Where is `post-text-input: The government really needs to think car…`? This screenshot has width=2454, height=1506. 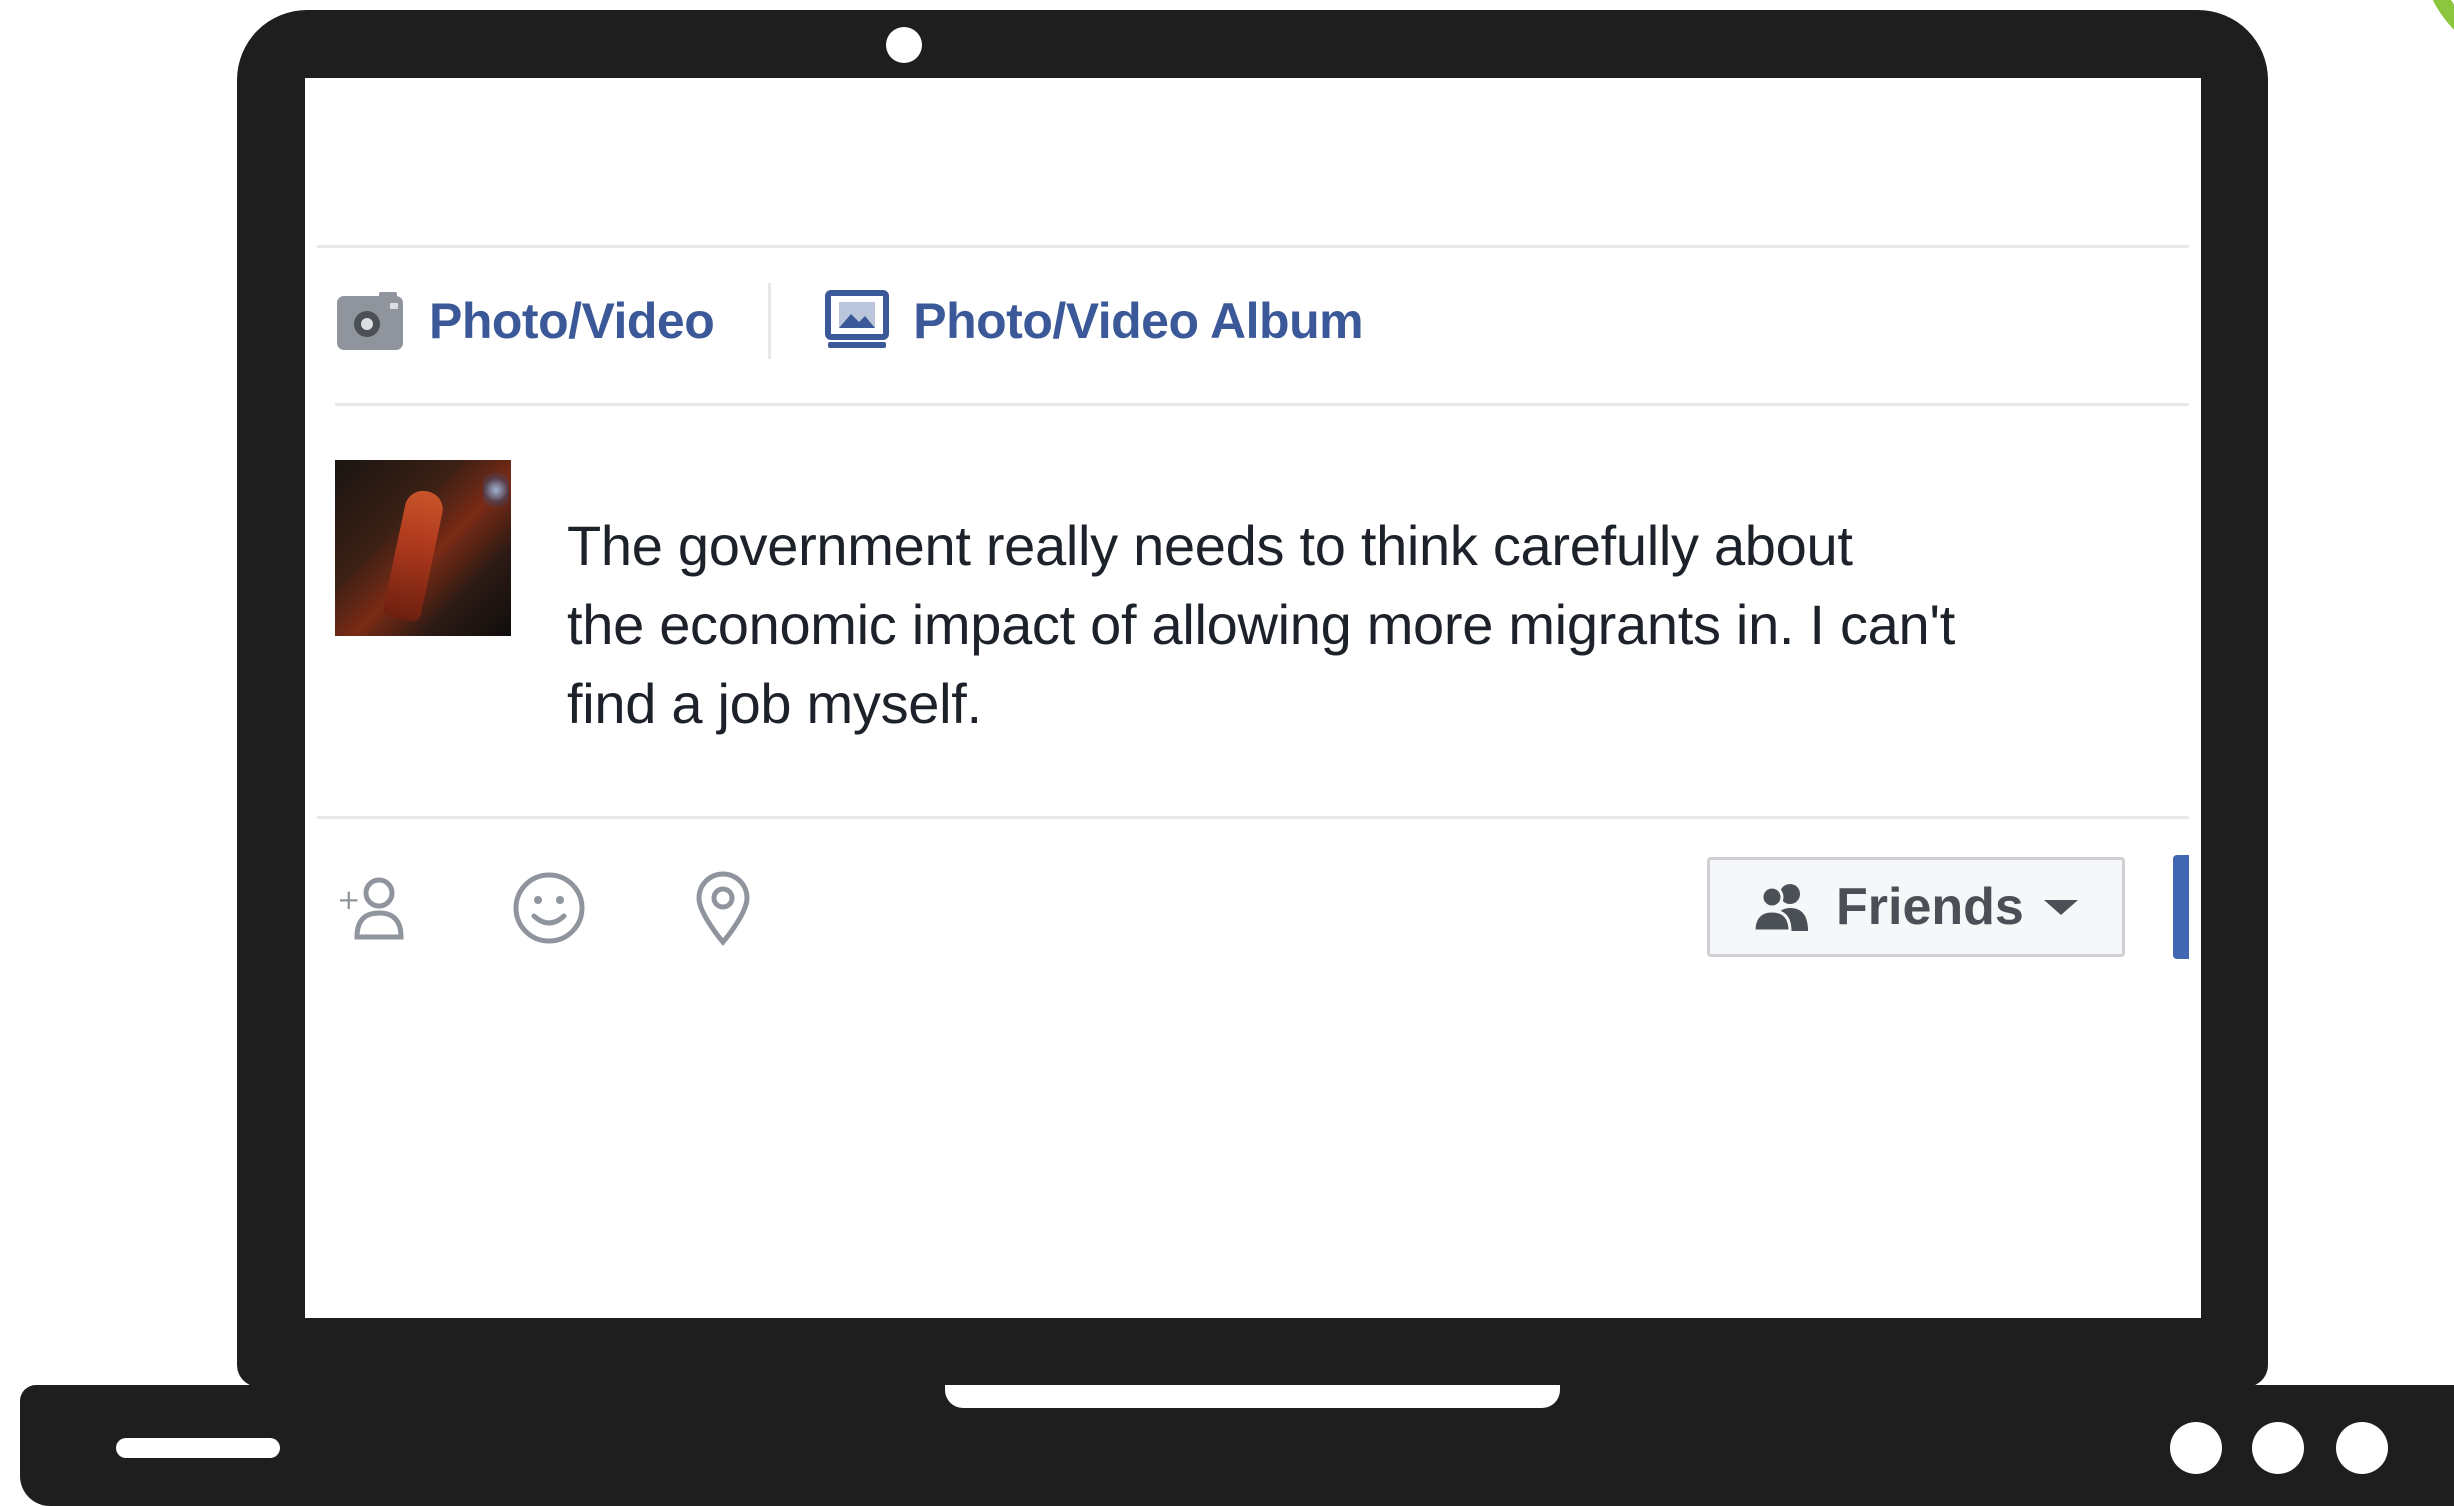 post-text-input: The government really needs to think car… is located at coordinates (1357, 624).